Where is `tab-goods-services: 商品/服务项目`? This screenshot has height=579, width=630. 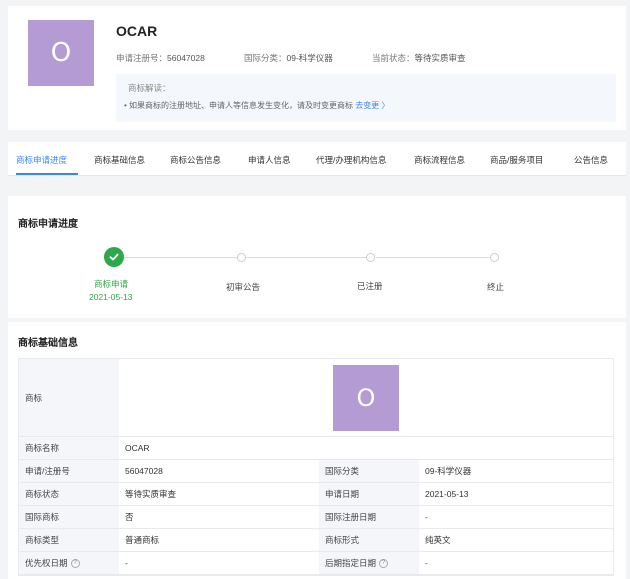 tab-goods-services: 商品/服务项目 is located at coordinates (516, 160).